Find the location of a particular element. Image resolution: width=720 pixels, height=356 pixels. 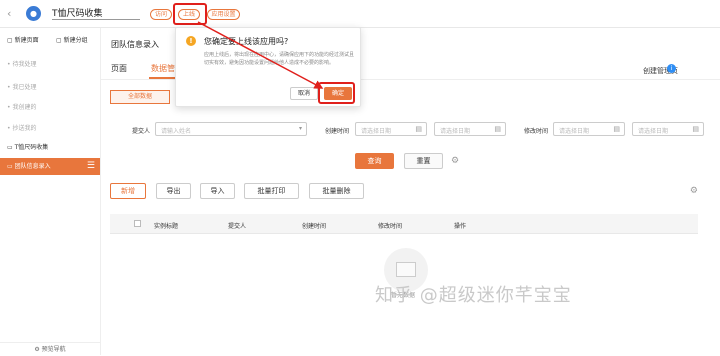

app-settings-button: 应用设置 is located at coordinates (223, 14).